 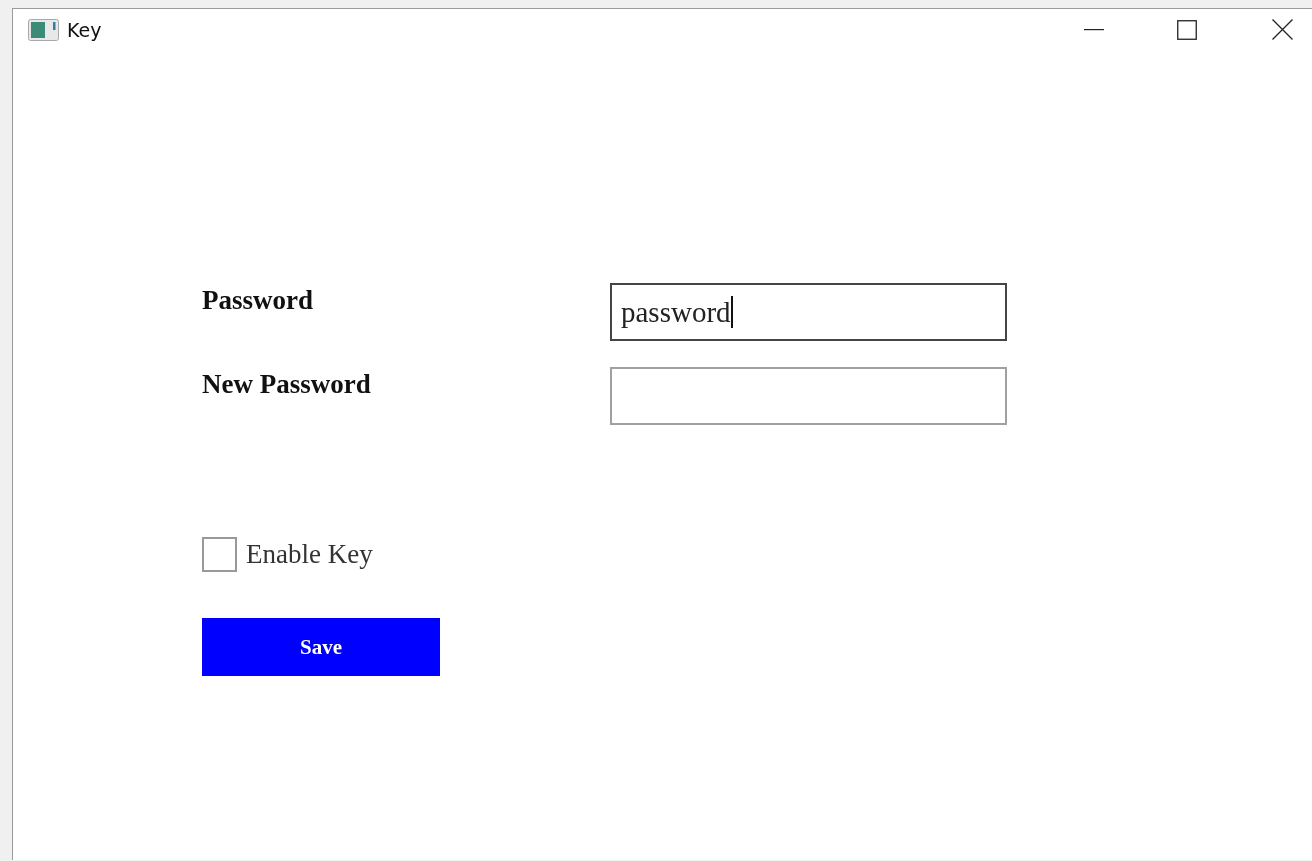 I want to click on input-field, so click(x=808, y=396).